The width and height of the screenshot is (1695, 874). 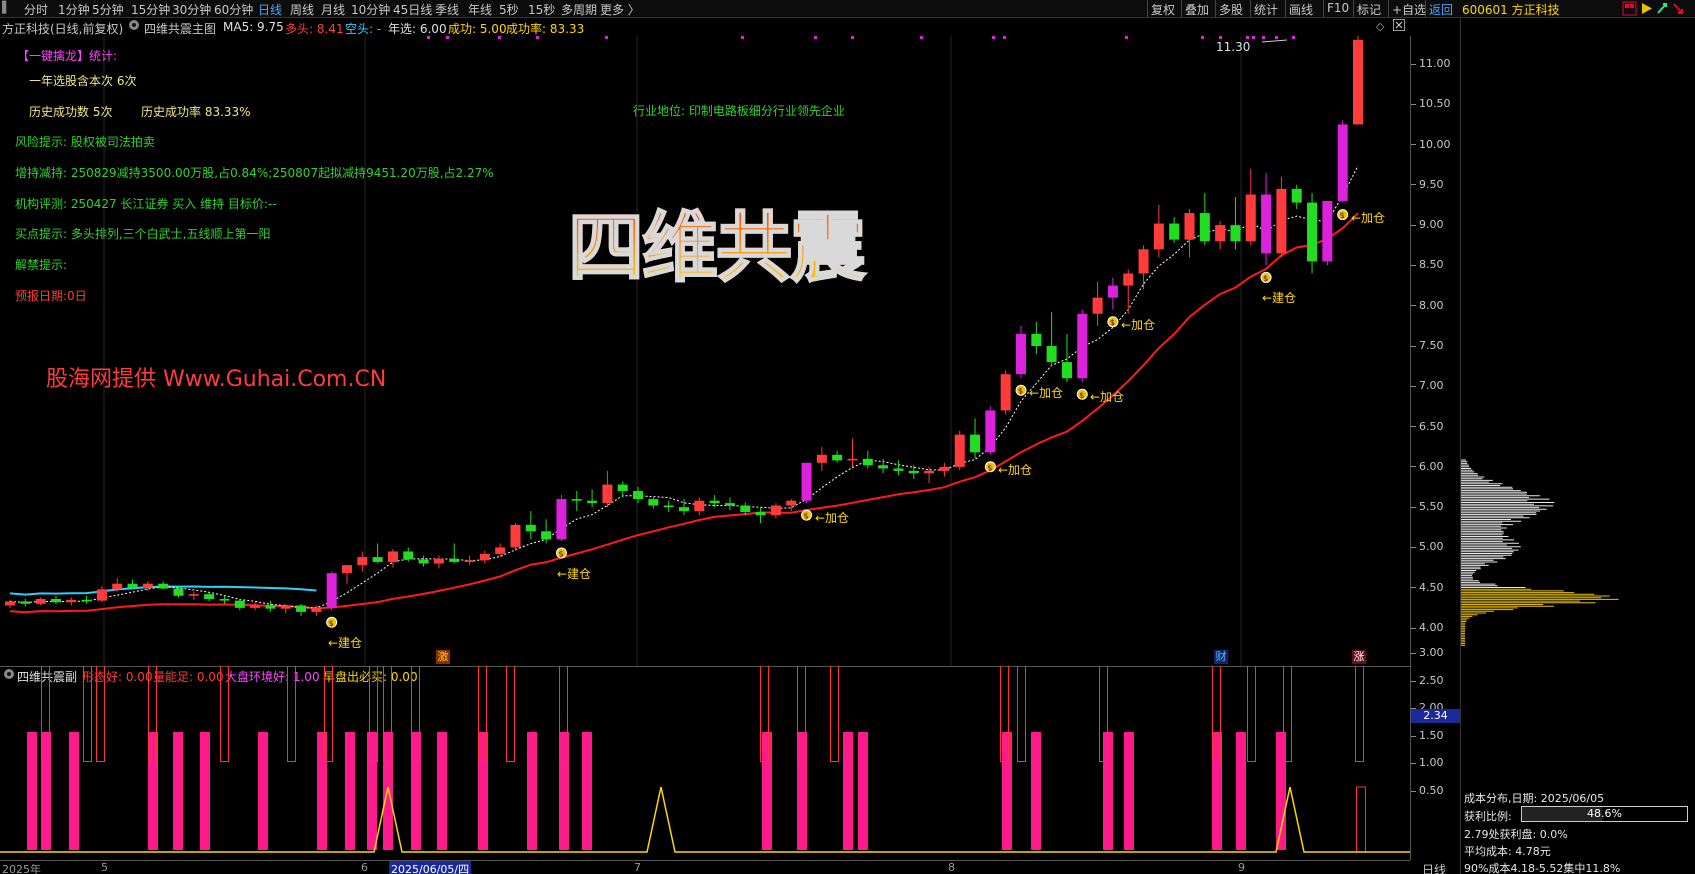 I want to click on period-tab-12: 年线, so click(x=480, y=9).